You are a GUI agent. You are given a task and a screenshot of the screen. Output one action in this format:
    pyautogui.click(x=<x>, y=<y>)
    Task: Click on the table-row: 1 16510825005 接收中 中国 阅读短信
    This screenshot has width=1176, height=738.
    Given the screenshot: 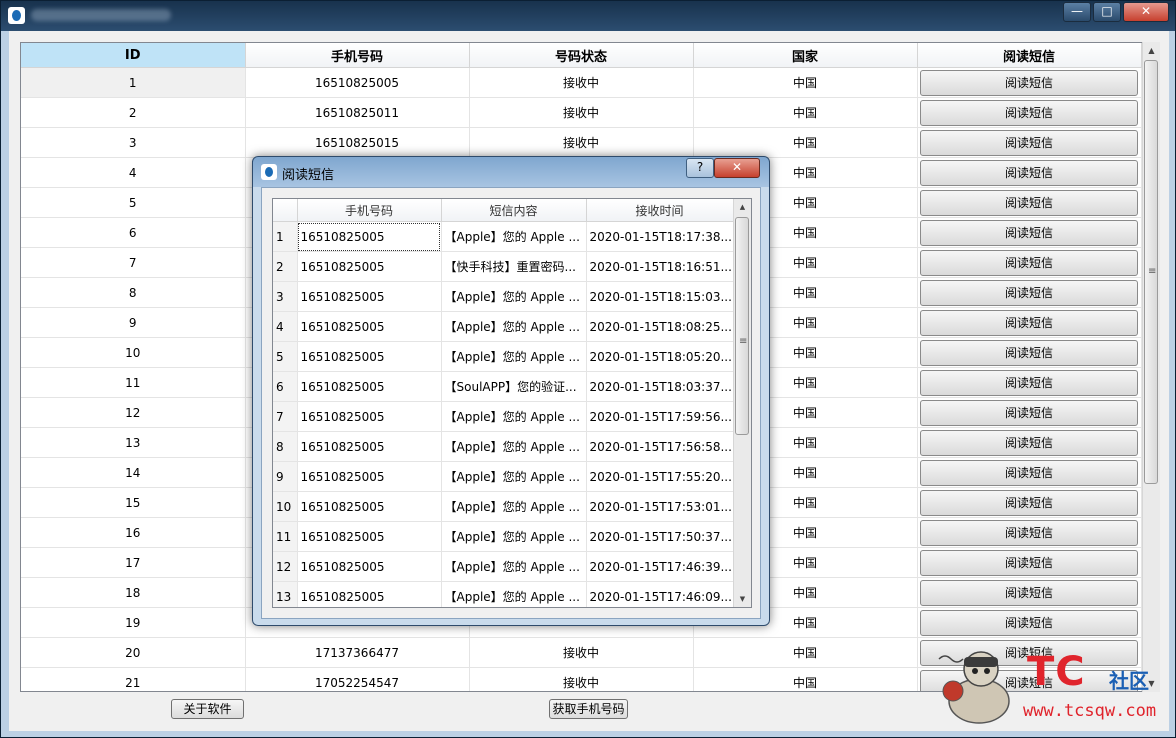 What is the action you would take?
    pyautogui.click(x=581, y=82)
    